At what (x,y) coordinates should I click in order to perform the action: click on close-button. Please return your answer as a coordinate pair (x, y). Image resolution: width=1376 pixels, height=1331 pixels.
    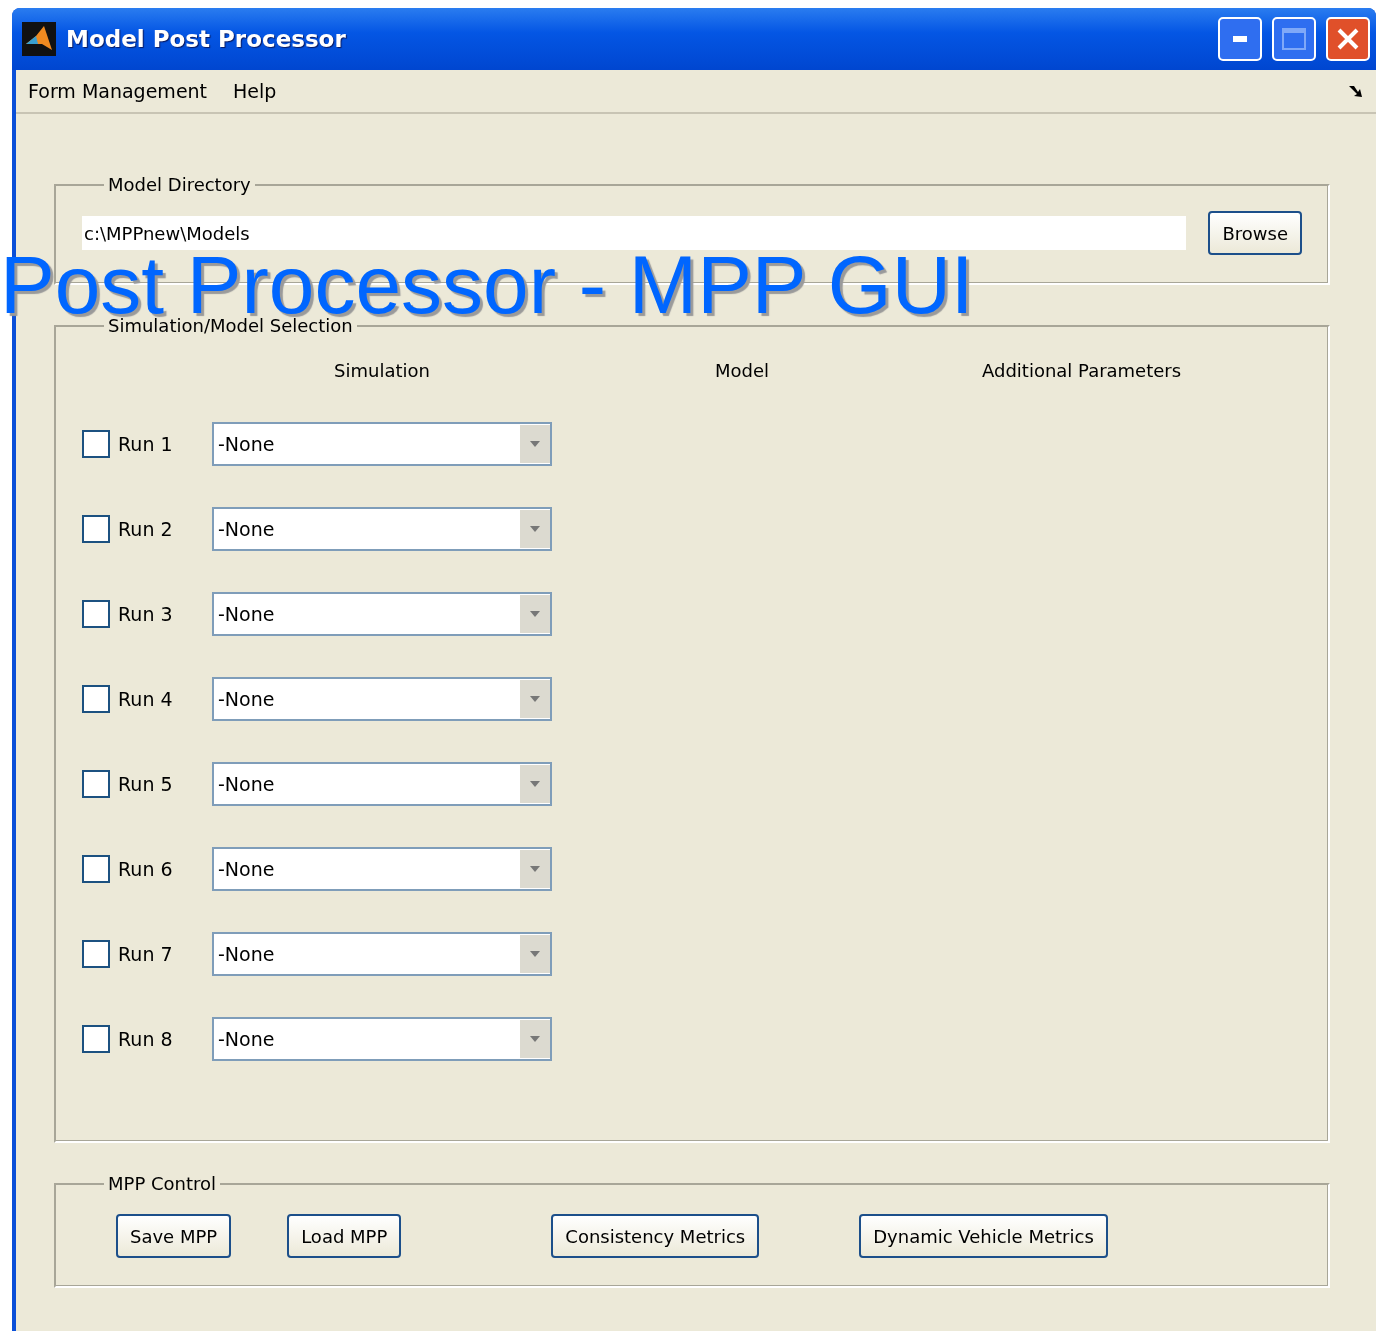
    Looking at the image, I should click on (1348, 39).